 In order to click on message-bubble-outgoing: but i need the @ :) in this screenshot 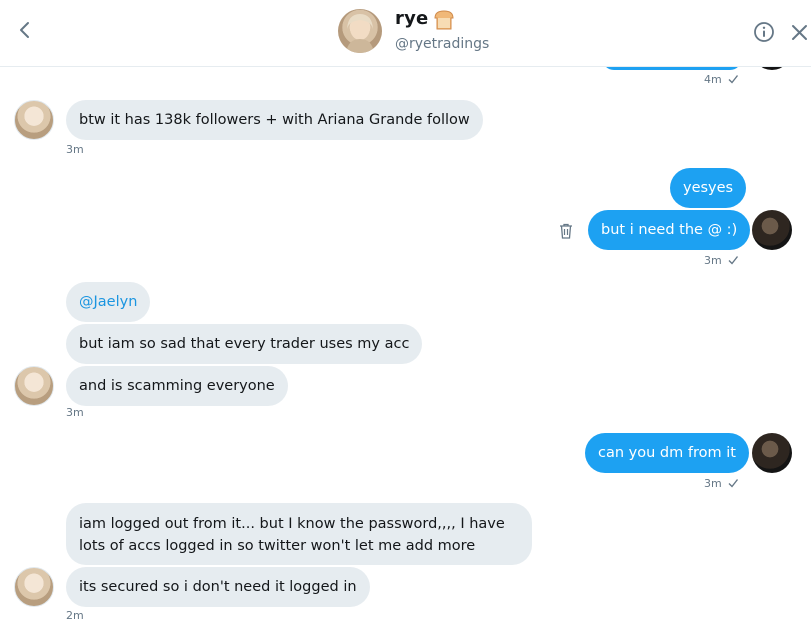, I will do `click(669, 230)`.